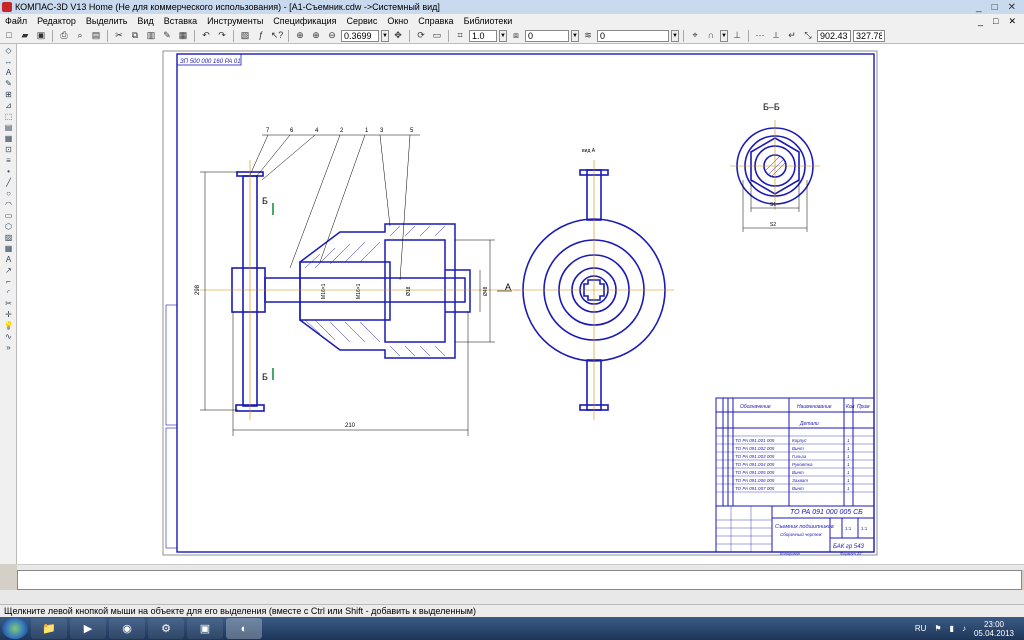  Describe the element at coordinates (421, 35) in the screenshot. I see `refresh-icon: ⟳` at that location.